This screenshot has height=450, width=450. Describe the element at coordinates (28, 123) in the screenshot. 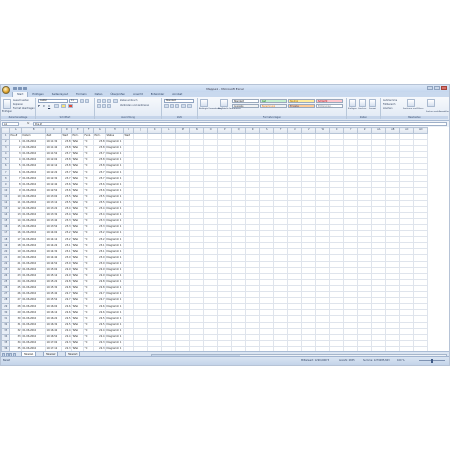

I see `fx-icon: fx` at that location.